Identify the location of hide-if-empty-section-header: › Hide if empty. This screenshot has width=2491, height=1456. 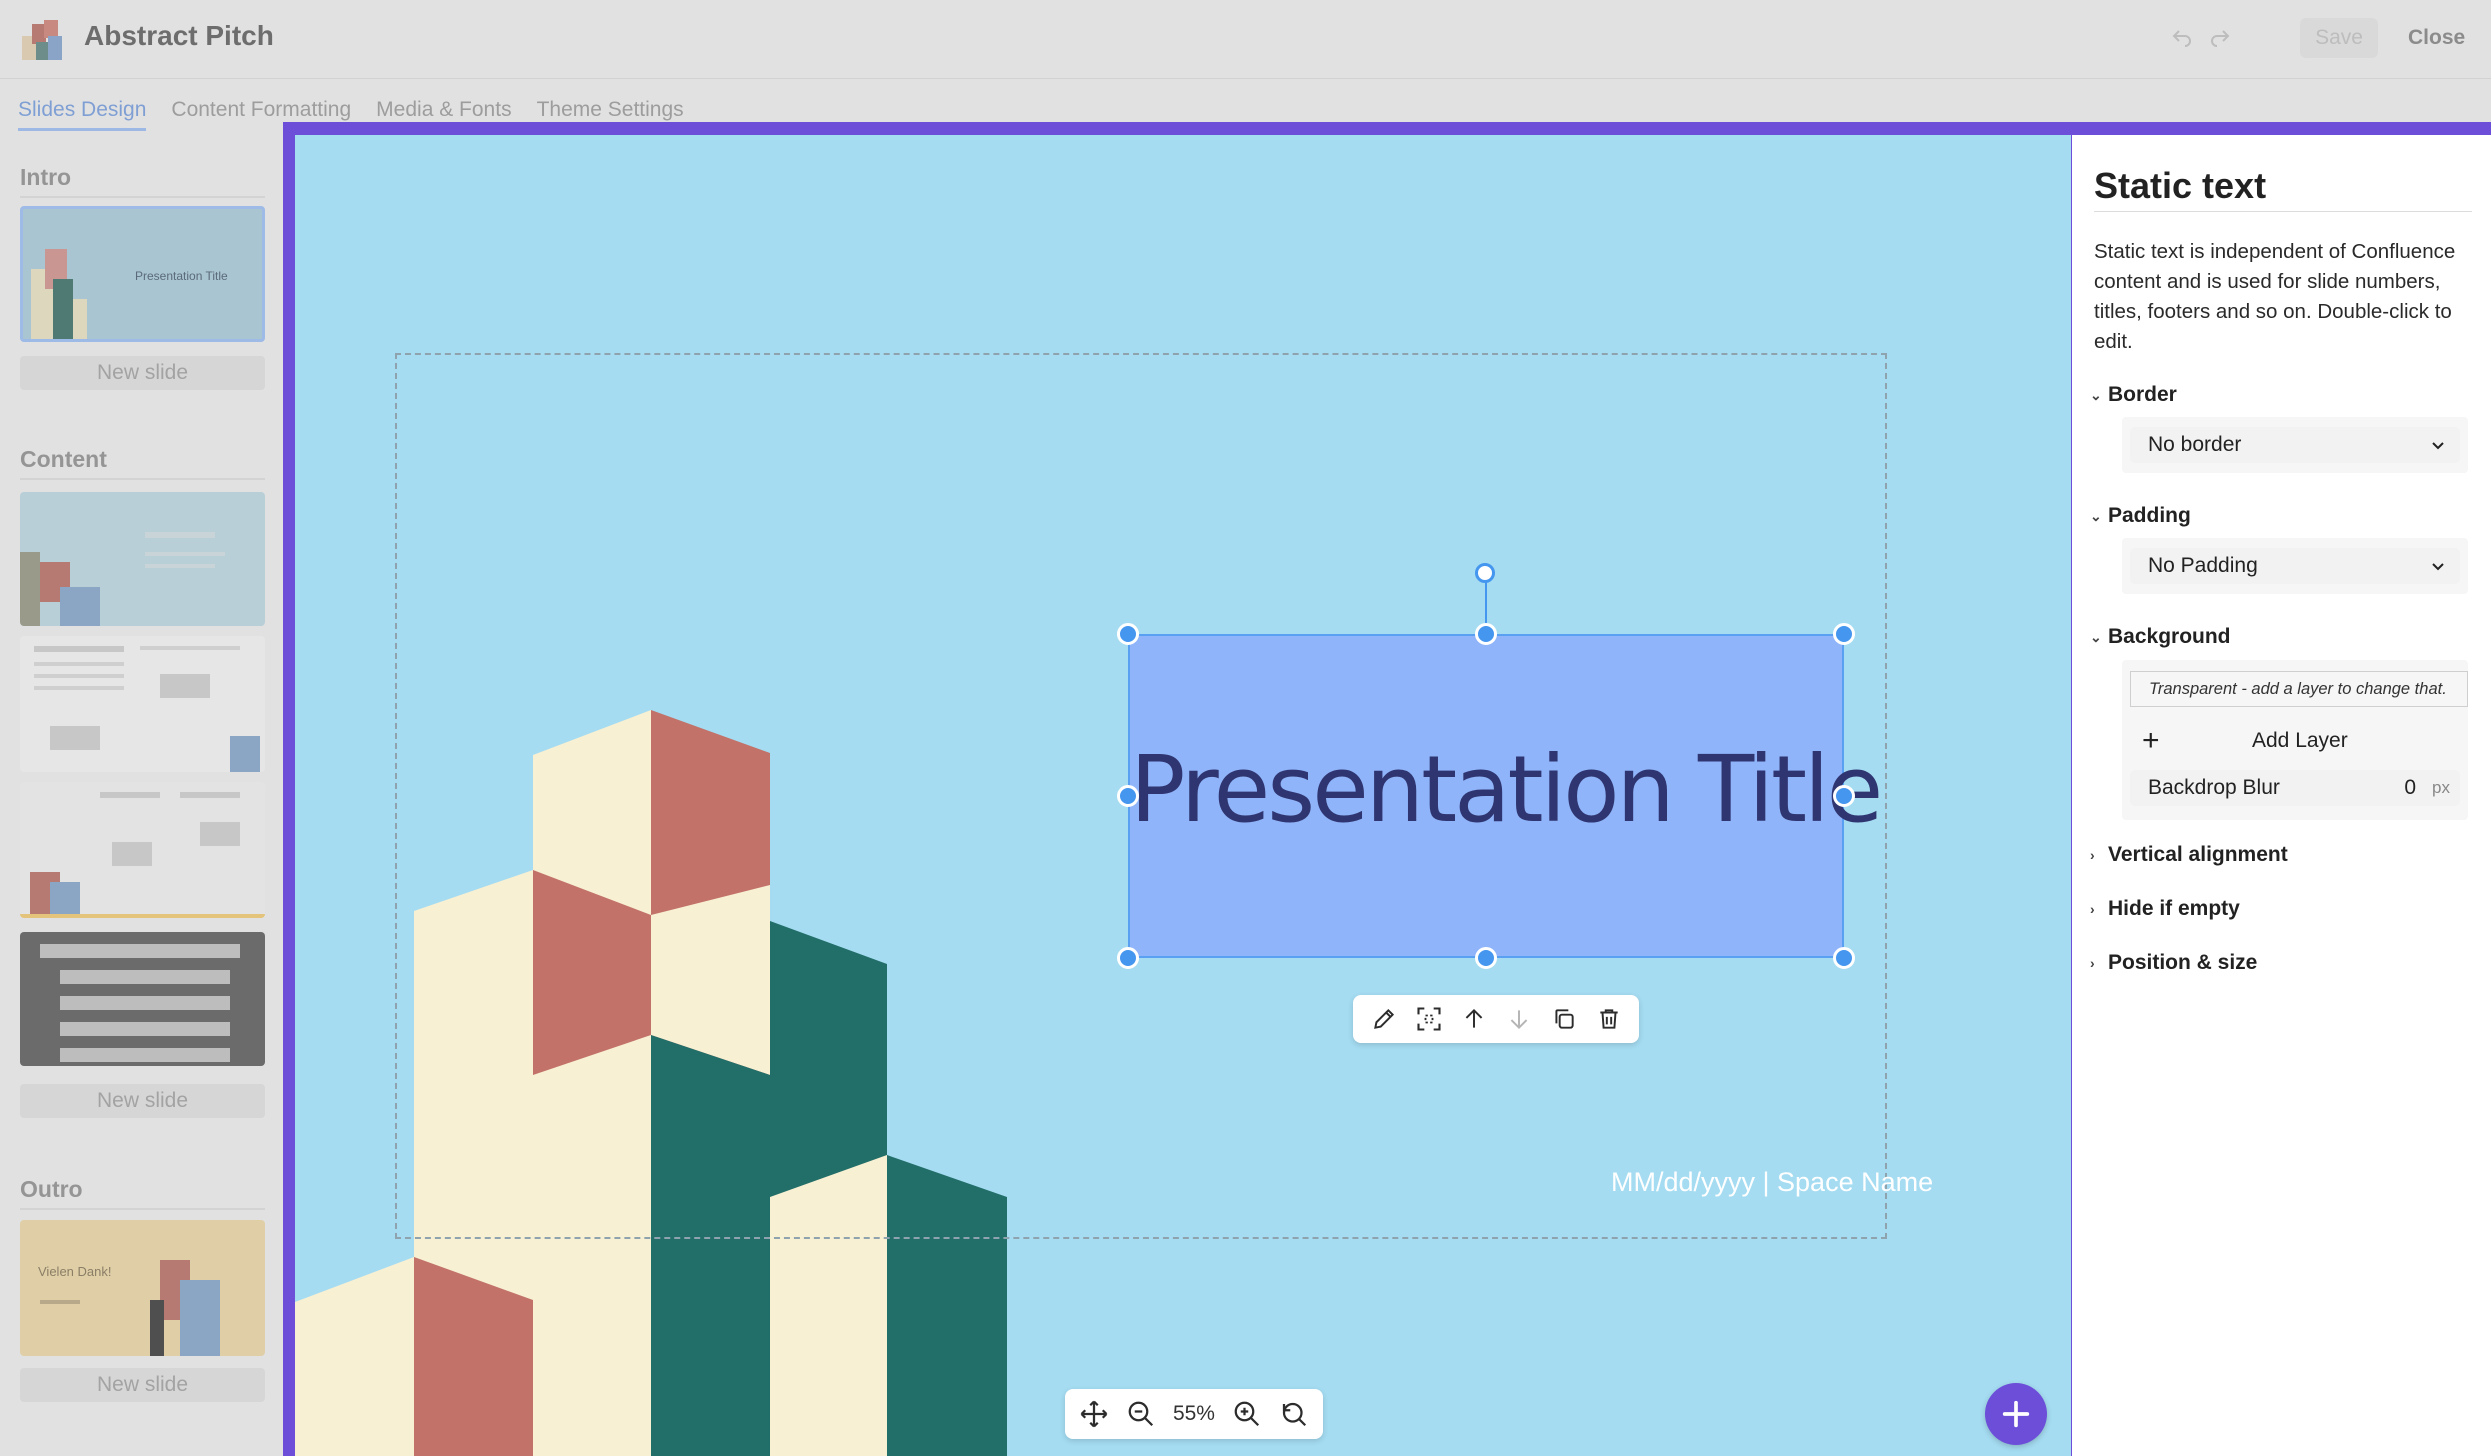
(2165, 909).